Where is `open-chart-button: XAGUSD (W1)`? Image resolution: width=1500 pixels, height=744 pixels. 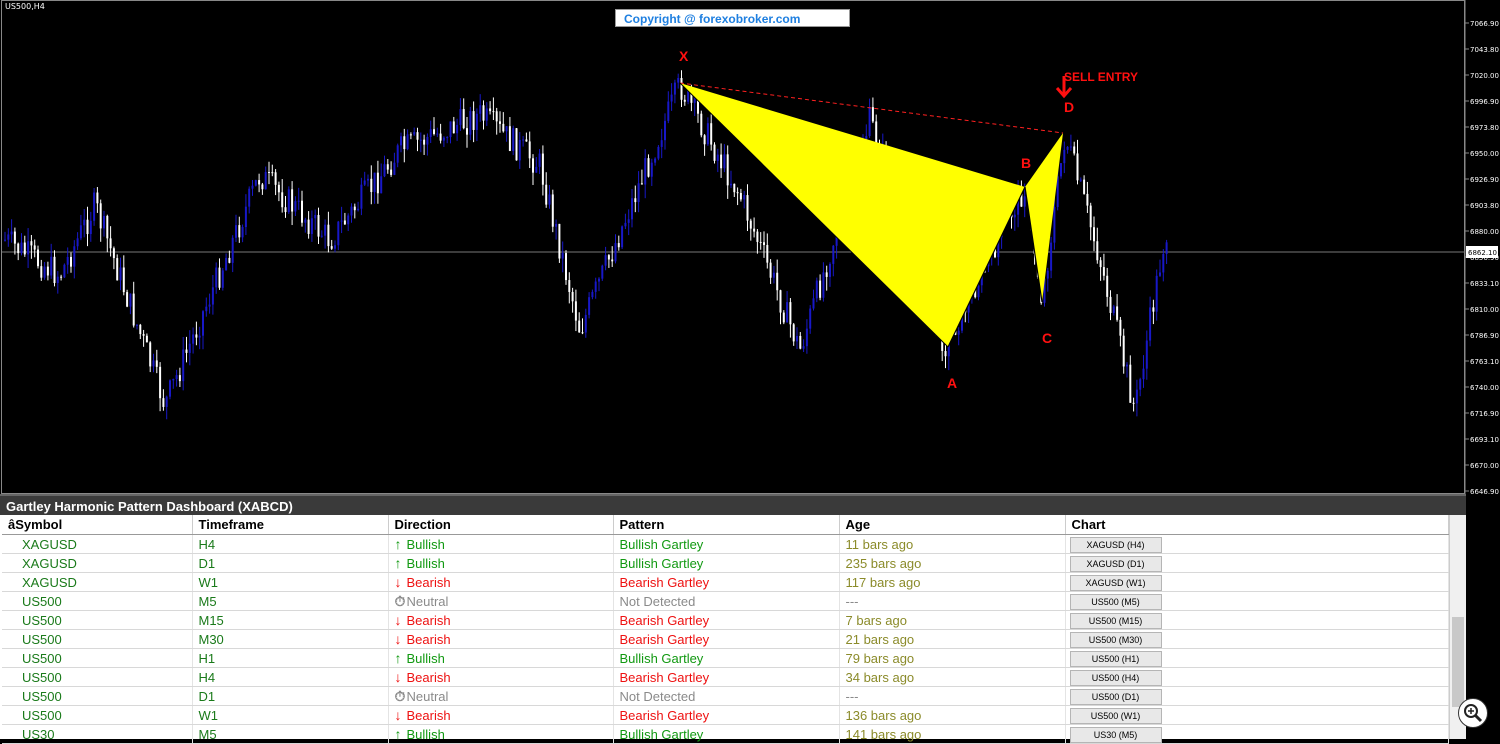
open-chart-button: XAGUSD (W1) is located at coordinates (1115, 582).